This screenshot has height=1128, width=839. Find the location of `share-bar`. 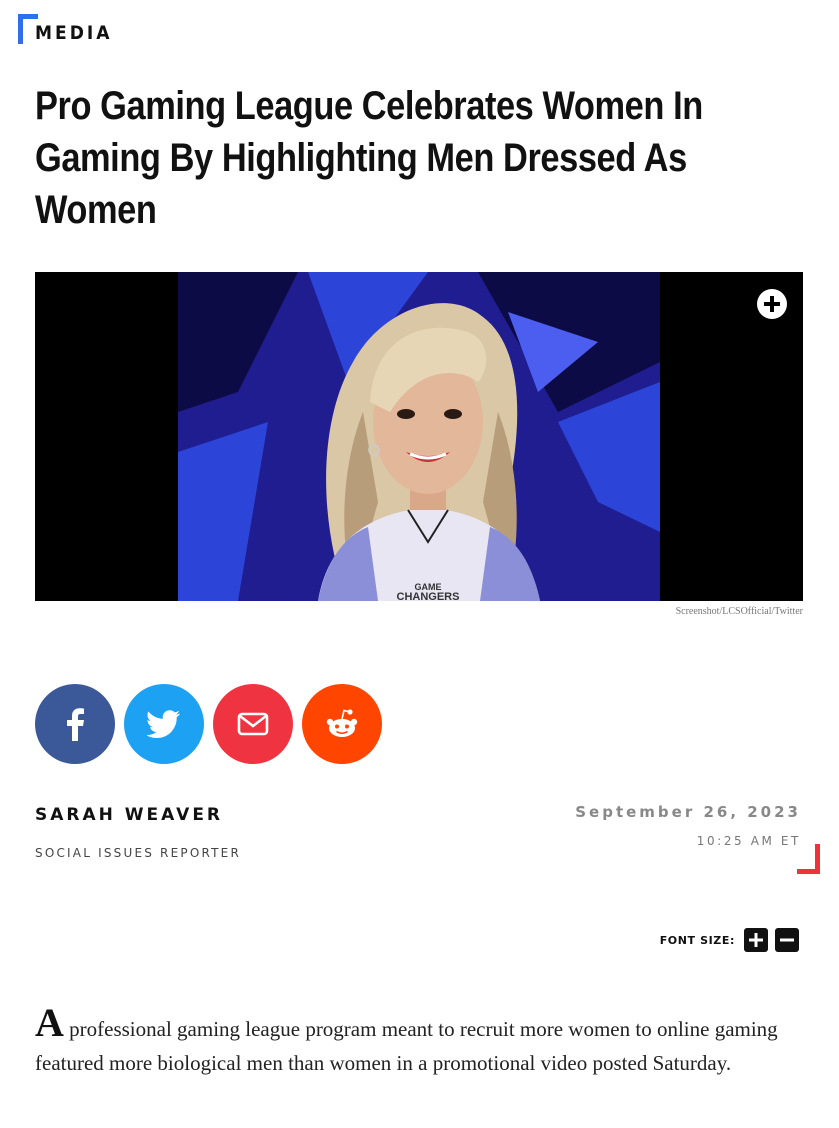

share-bar is located at coordinates (208, 724).